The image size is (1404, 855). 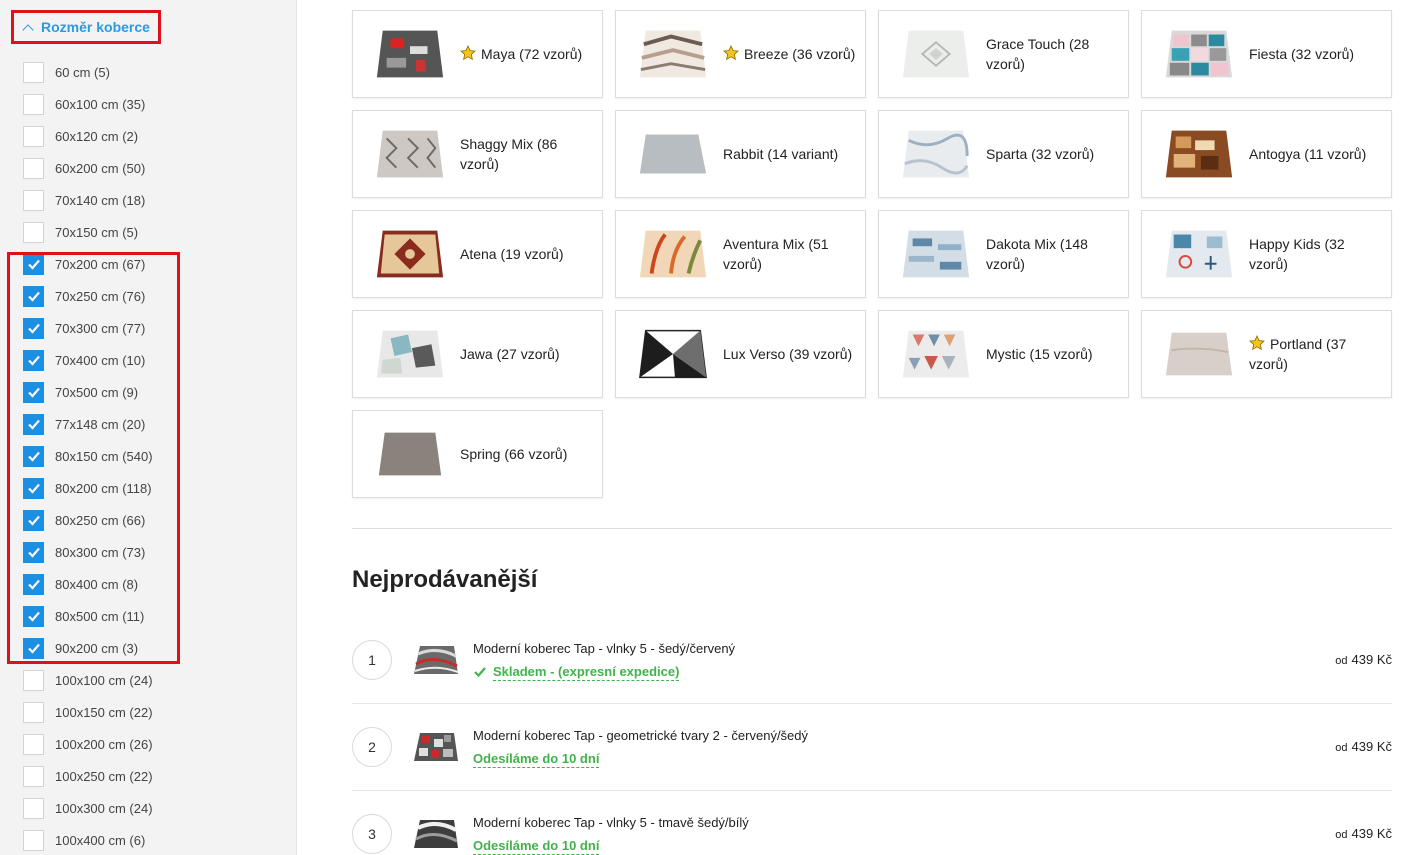 I want to click on size-option: 100x200 cm (26), so click(x=88, y=744).